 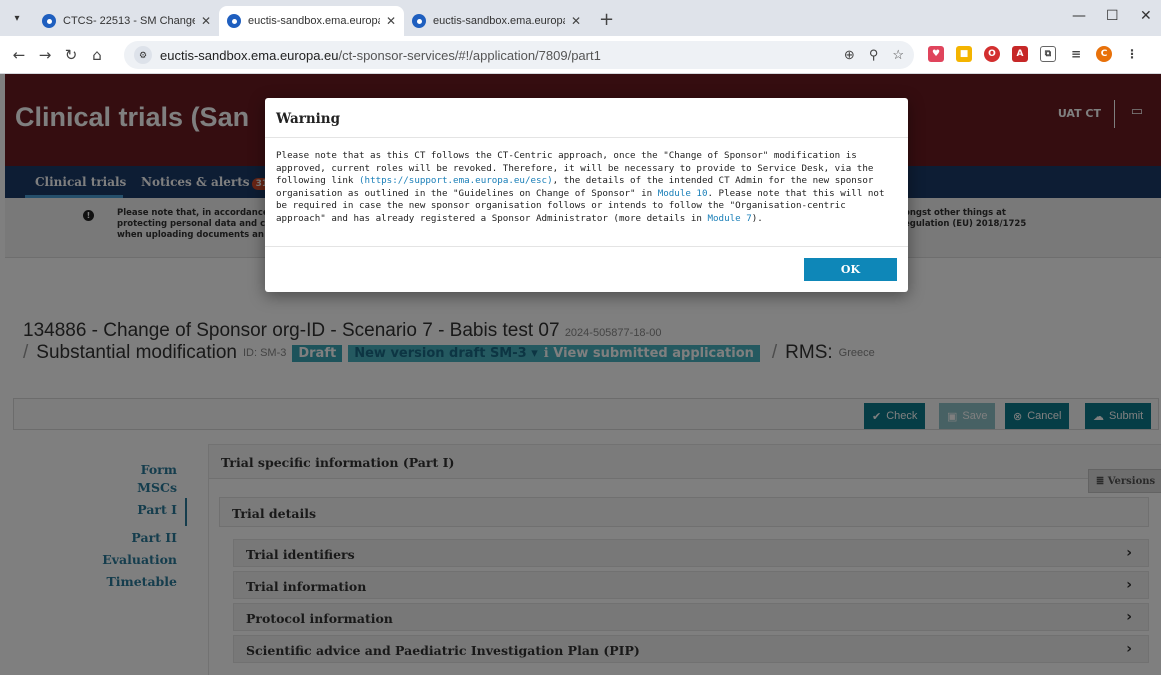 What do you see at coordinates (964, 54) in the screenshot?
I see `extension-icon: ■` at bounding box center [964, 54].